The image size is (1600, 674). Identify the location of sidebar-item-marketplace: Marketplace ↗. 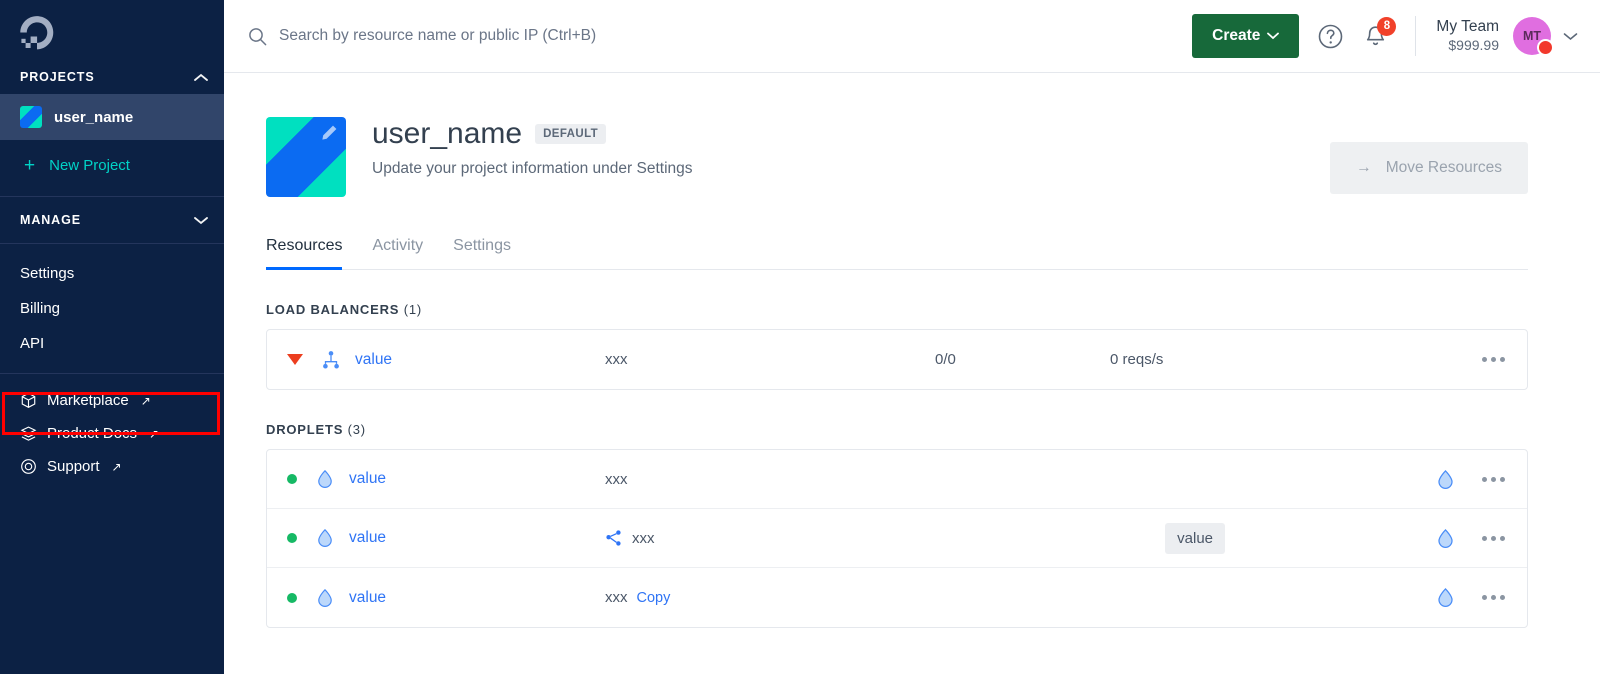
(112, 400).